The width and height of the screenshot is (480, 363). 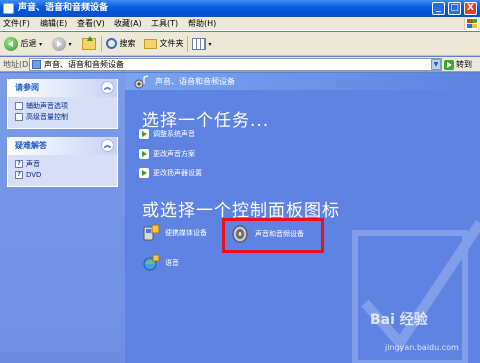 I want to click on forward-button: ▾, so click(x=62, y=44).